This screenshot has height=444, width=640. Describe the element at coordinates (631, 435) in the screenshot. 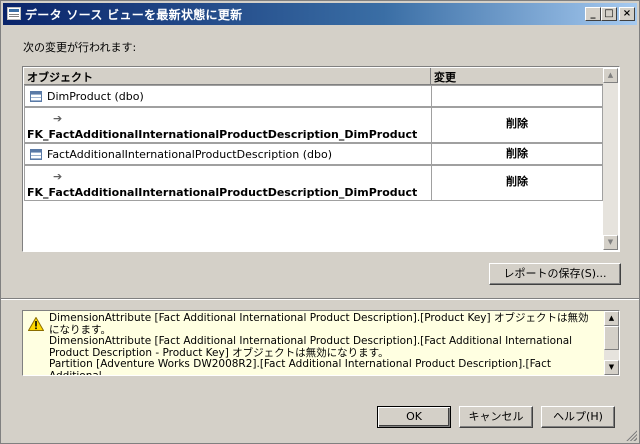

I see `resize-grip` at that location.